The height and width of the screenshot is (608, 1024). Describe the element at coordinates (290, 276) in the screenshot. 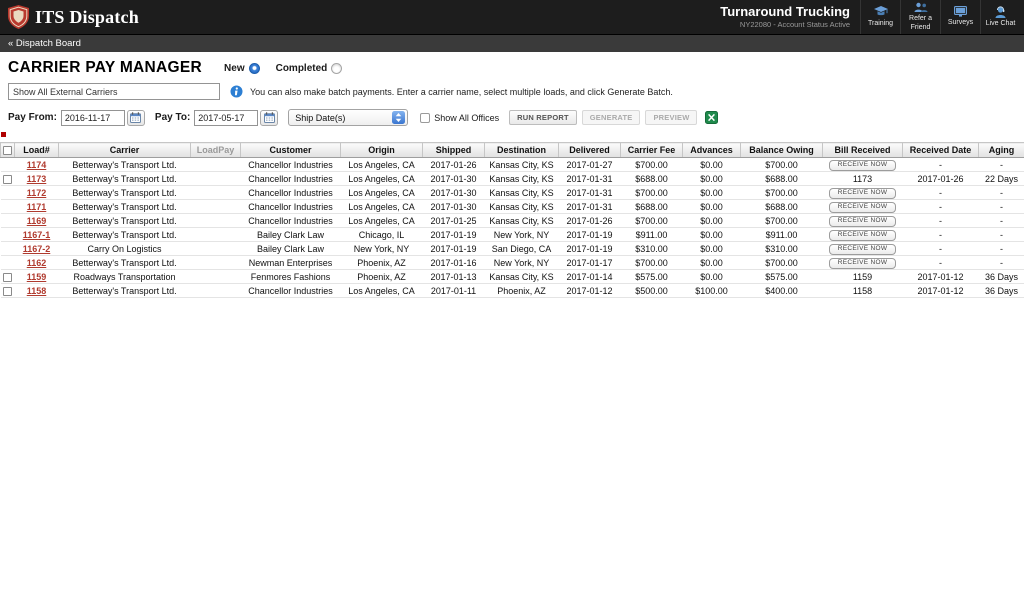

I see `cell-customer: Fenmores Fashions` at that location.